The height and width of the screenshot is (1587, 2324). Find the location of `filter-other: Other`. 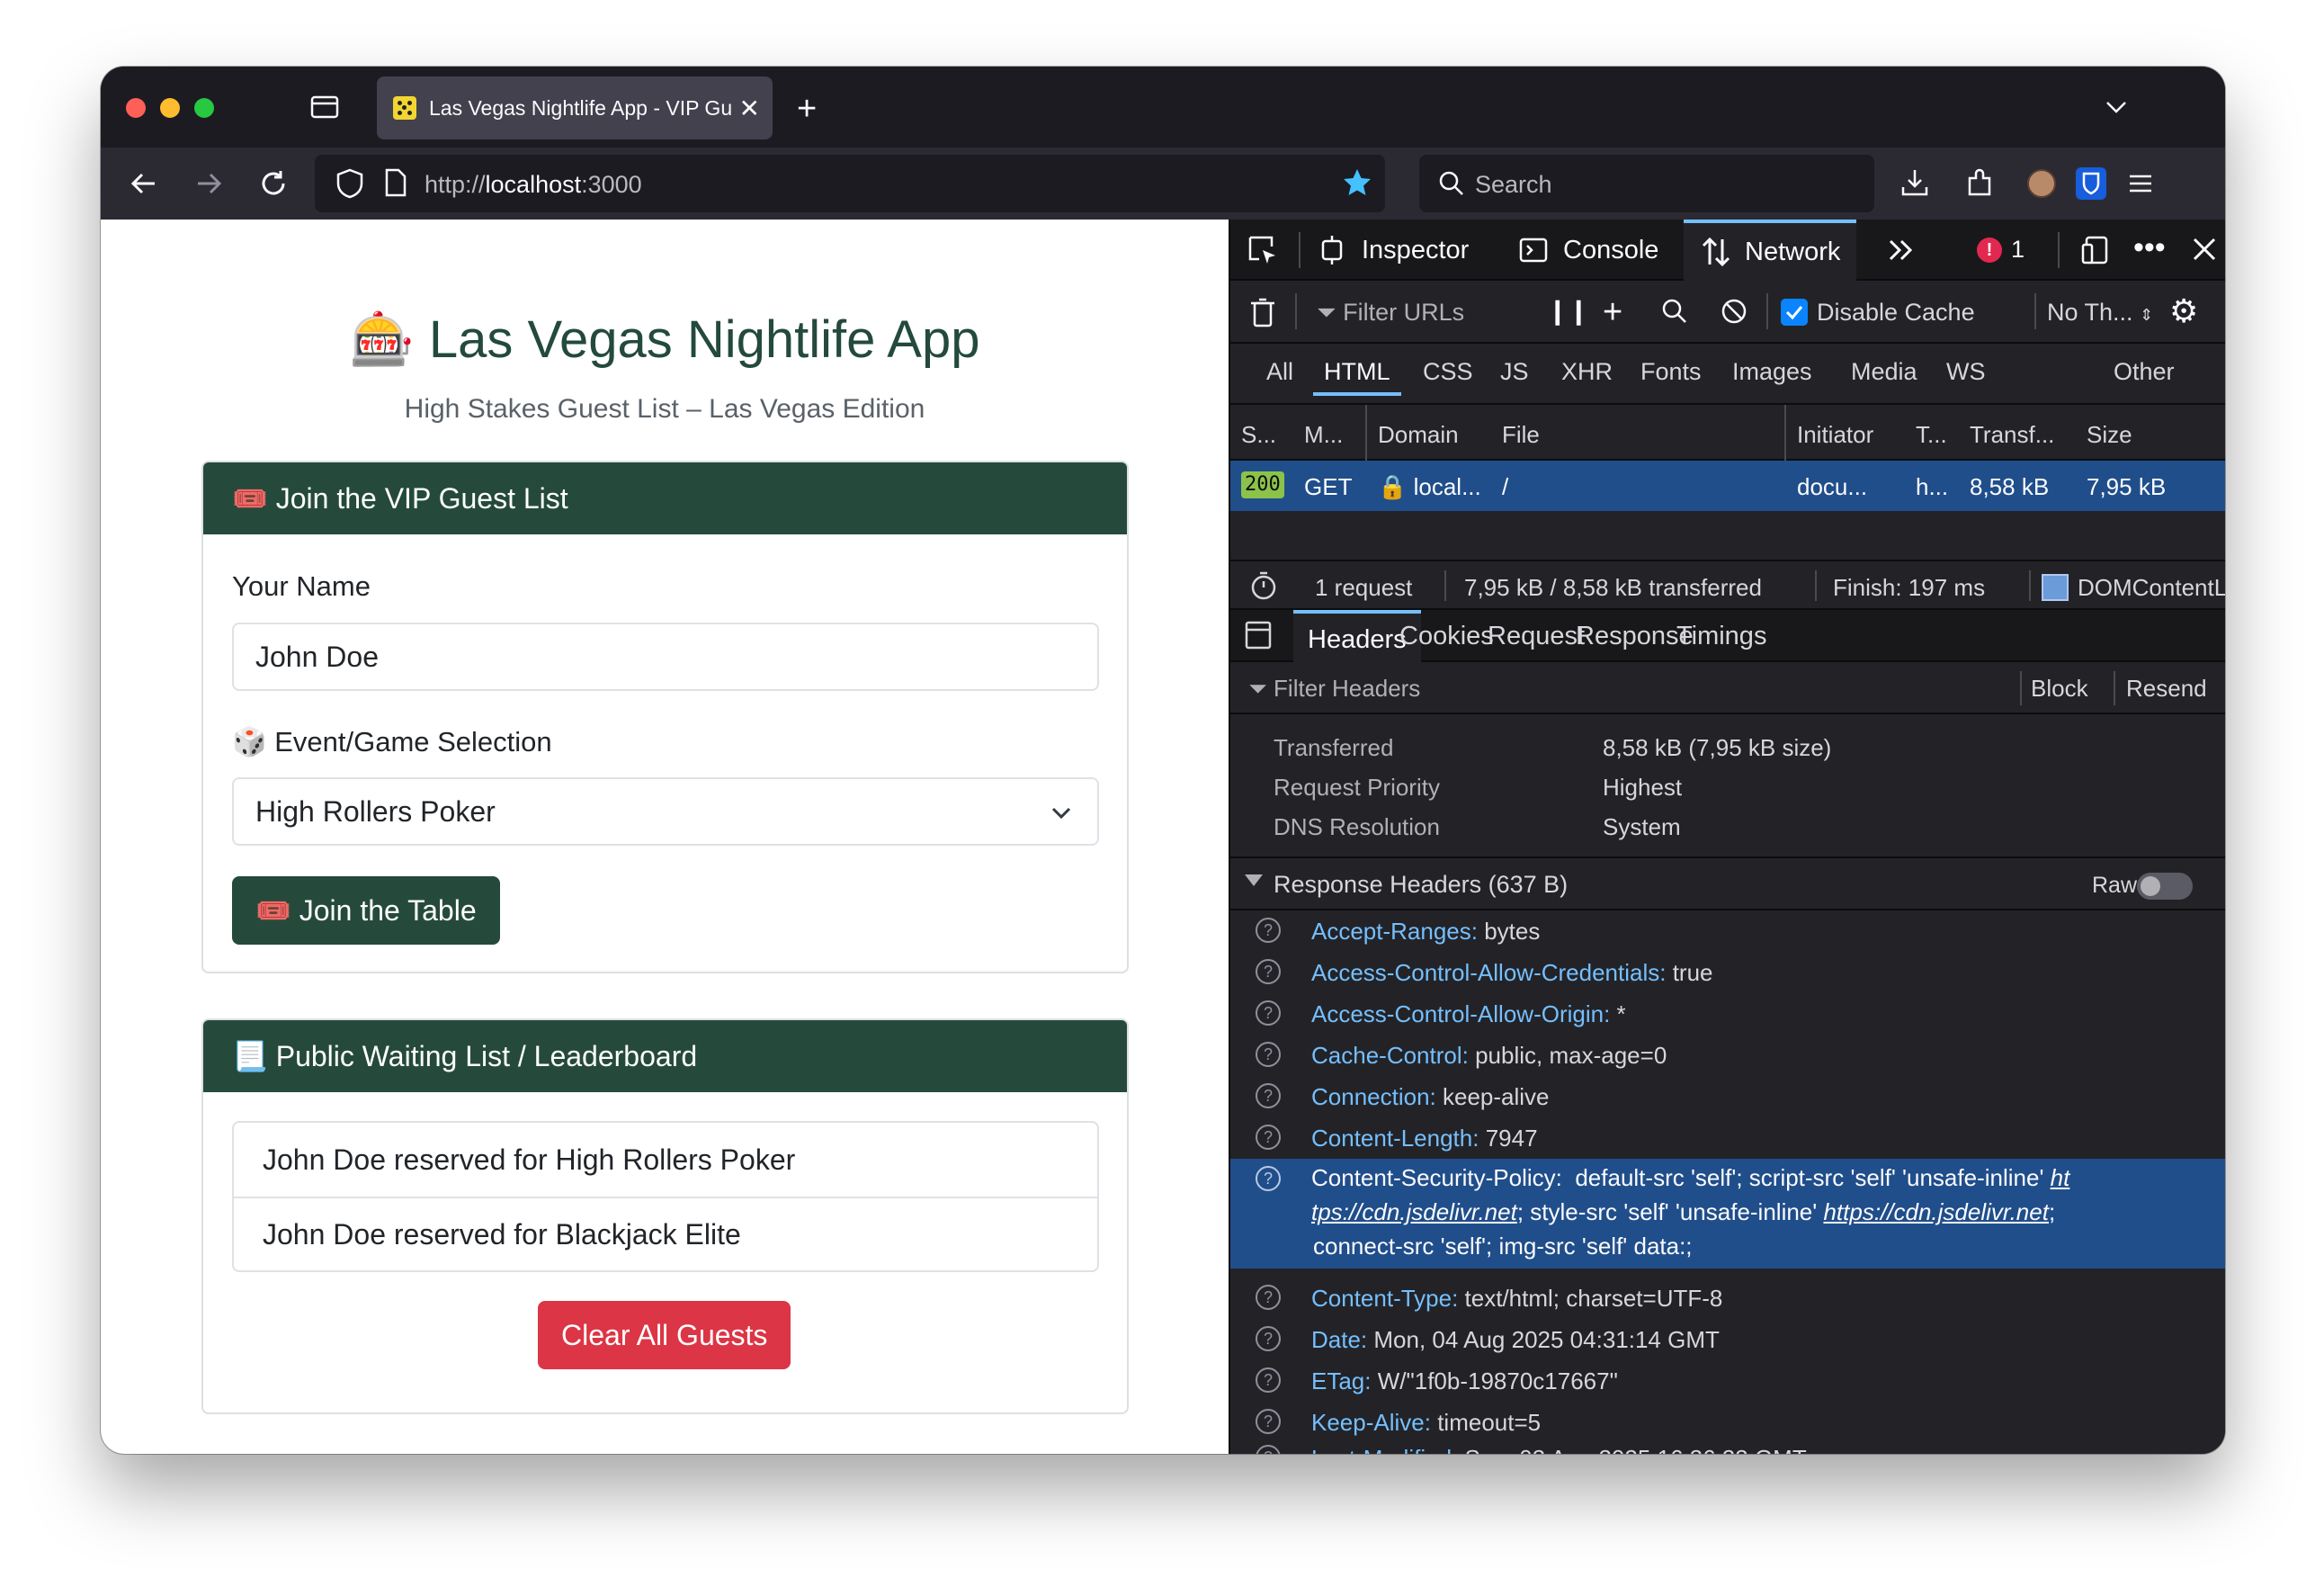

filter-other: Other is located at coordinates (2144, 372).